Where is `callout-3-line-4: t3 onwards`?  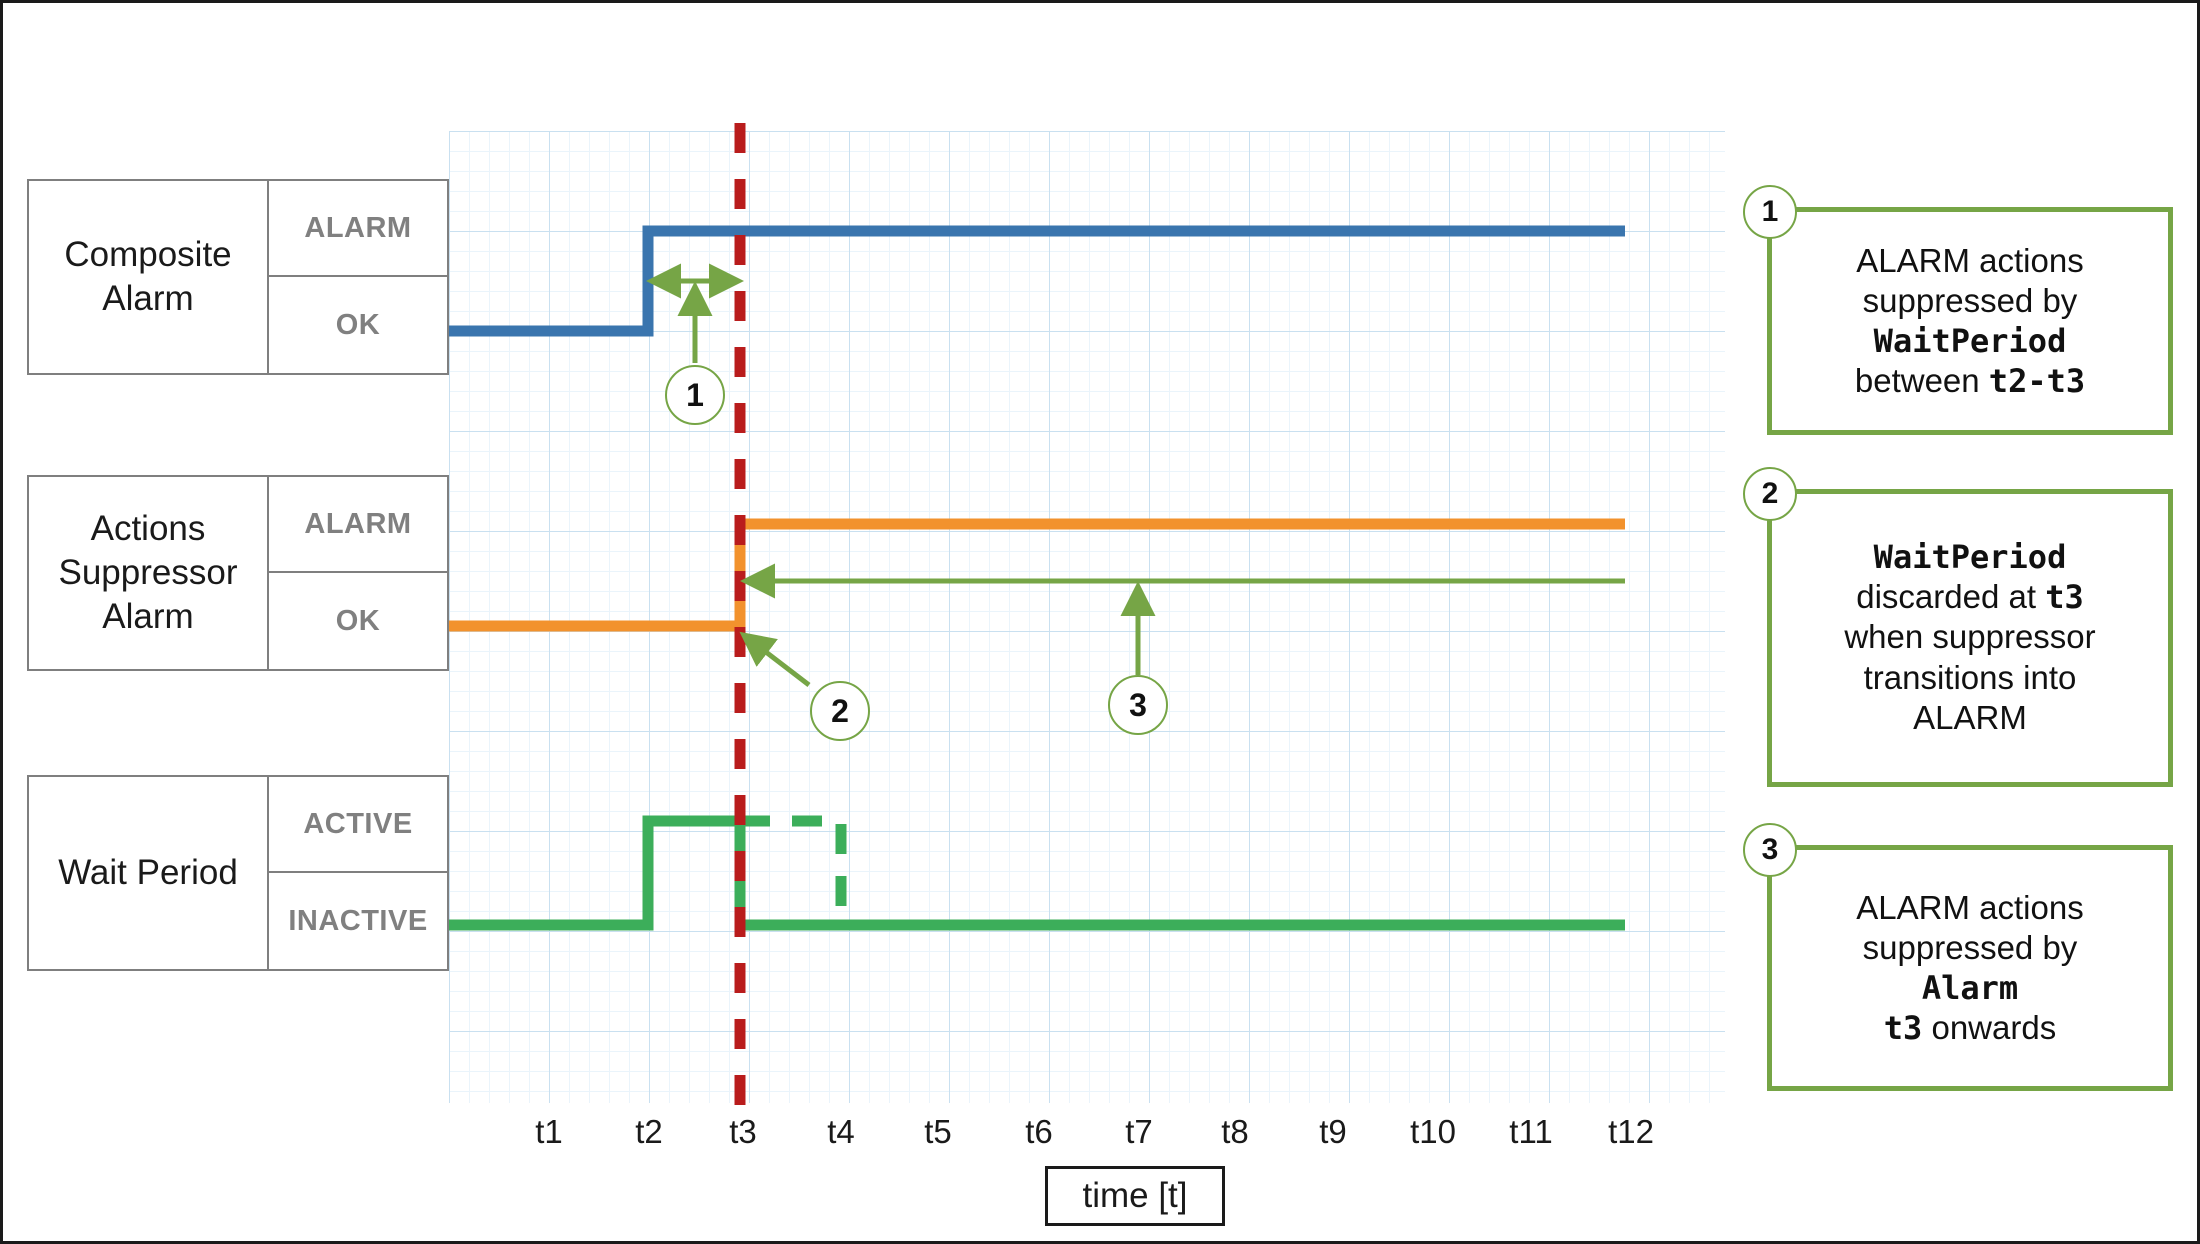 callout-3-line-4: t3 onwards is located at coordinates (1970, 1028).